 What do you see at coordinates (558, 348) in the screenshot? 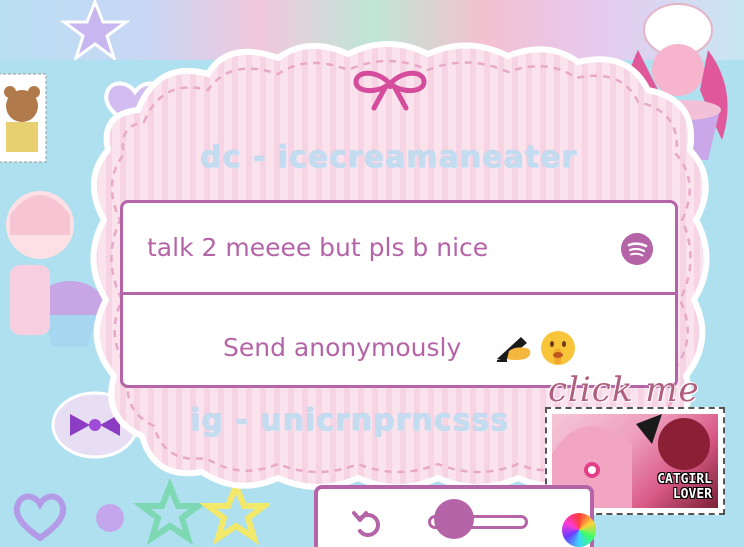
I see `shushing-face-emoji-icon` at bounding box center [558, 348].